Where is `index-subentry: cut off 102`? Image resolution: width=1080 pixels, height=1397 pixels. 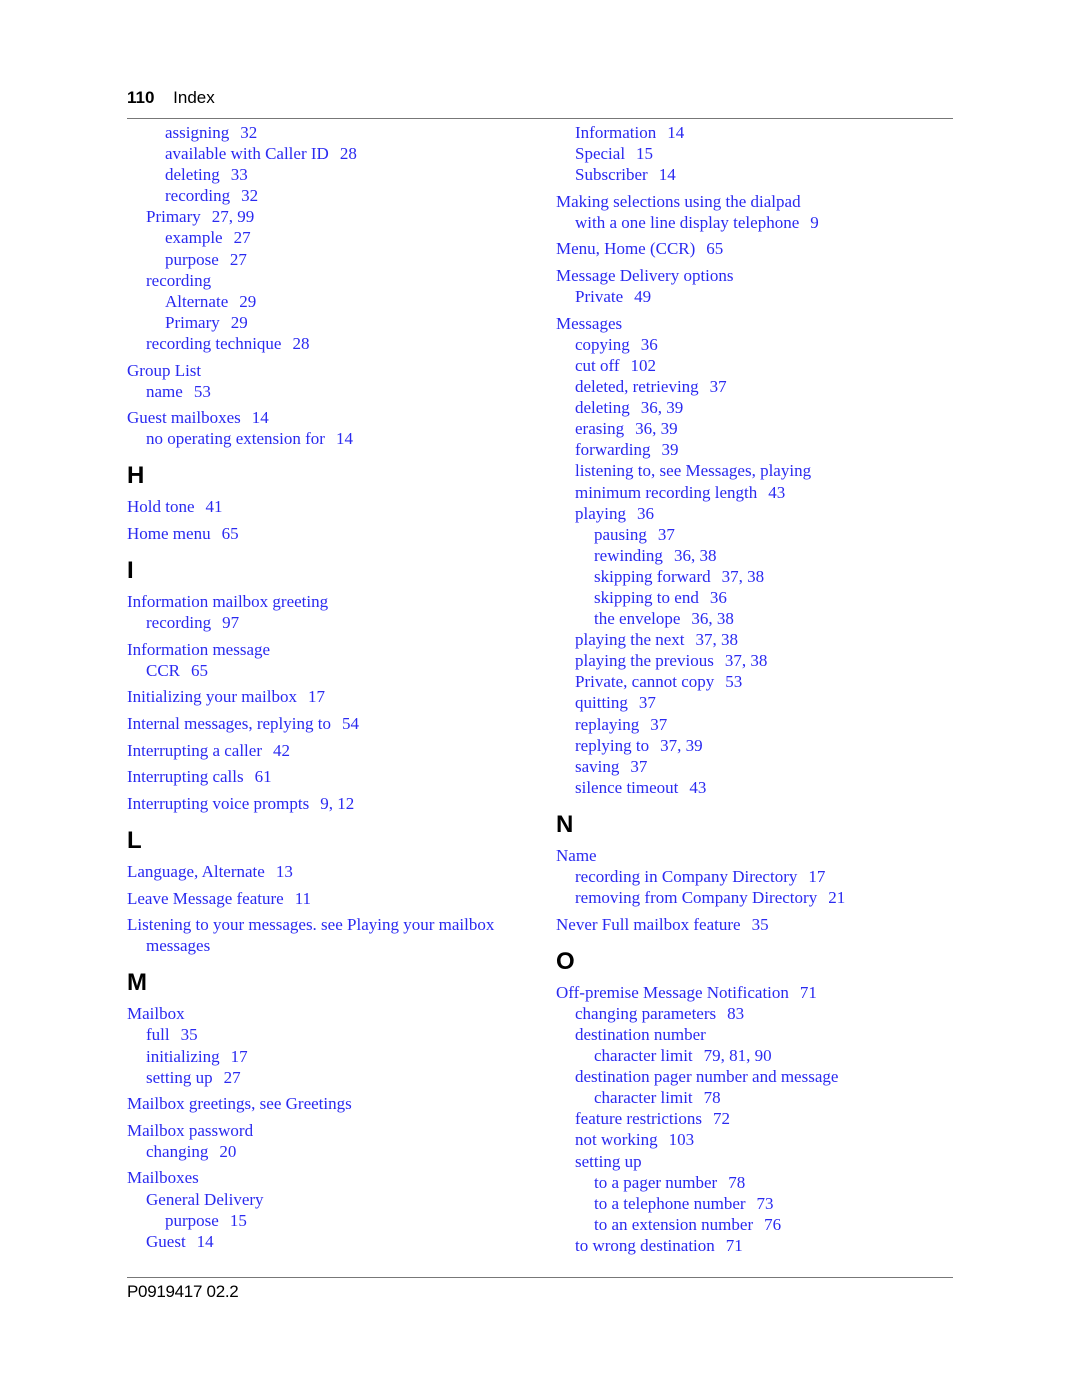
index-subentry: cut off 102 is located at coordinates (756, 365).